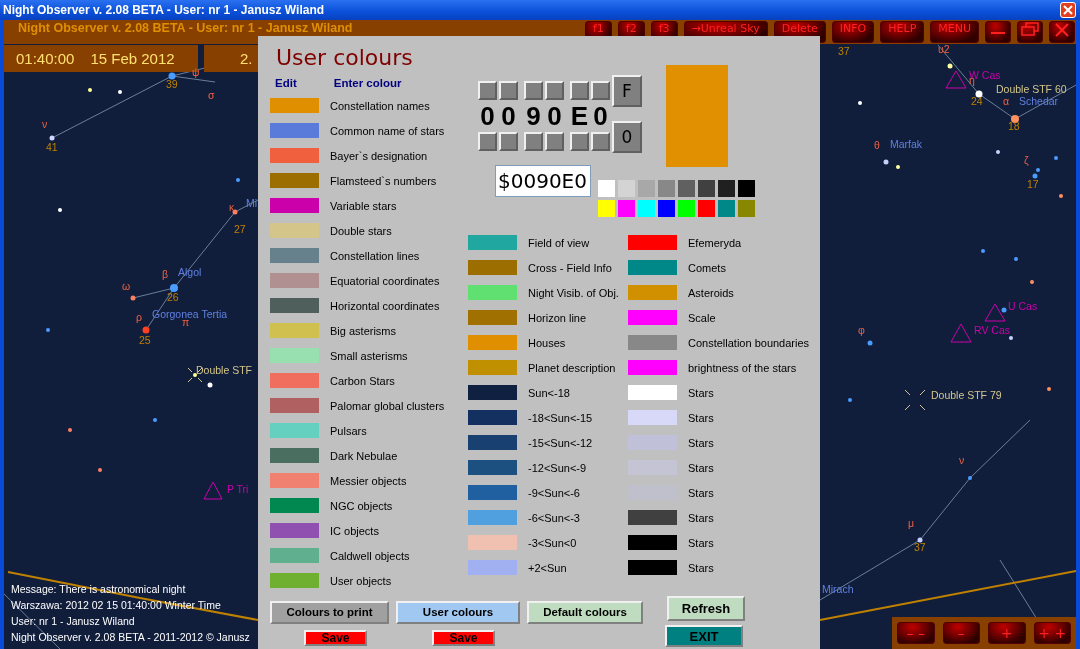 This screenshot has width=1080, height=649. I want to click on close-button, so click(1062, 32).